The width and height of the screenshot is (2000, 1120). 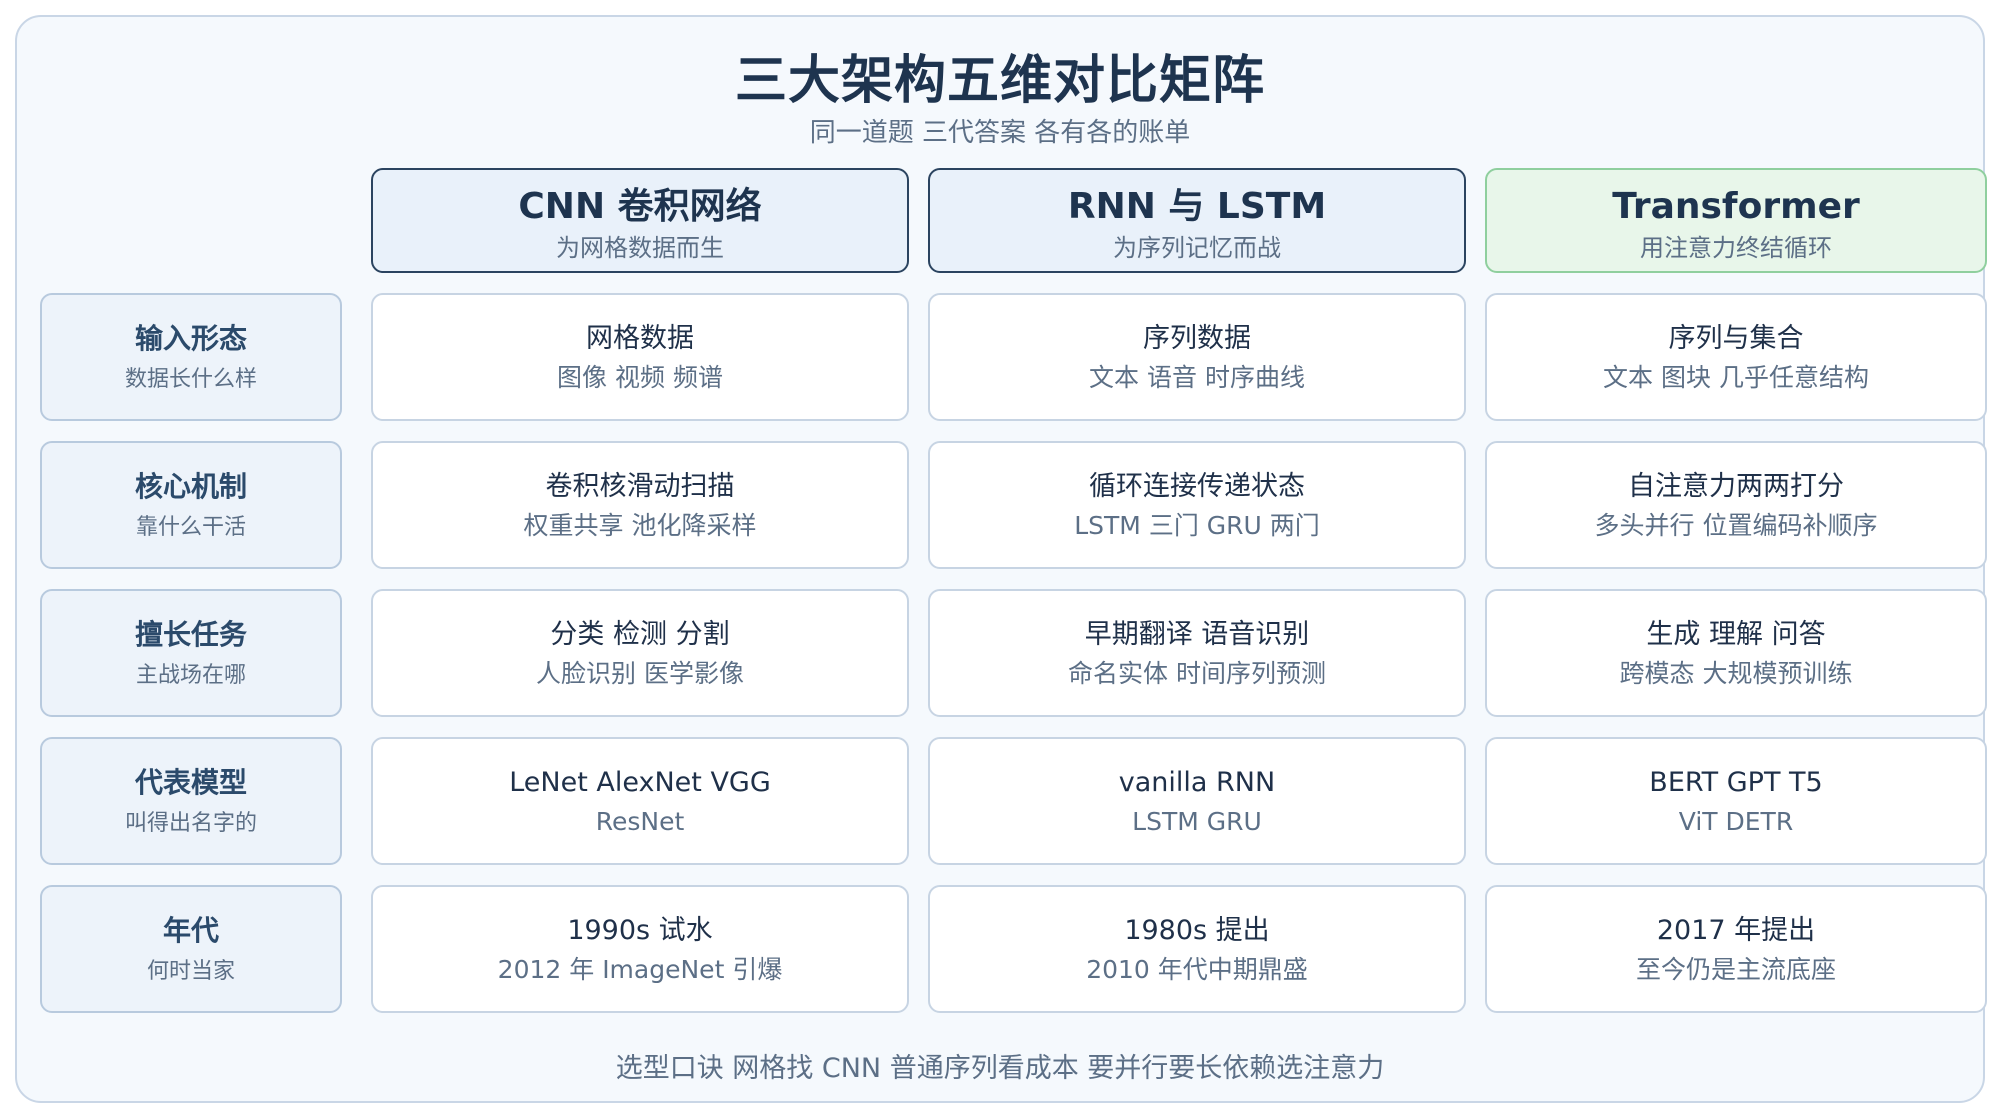 What do you see at coordinates (1197, 653) in the screenshot?
I see `matrix-cell: 早期翻译 语音识别 命名实体 时间序列预测` at bounding box center [1197, 653].